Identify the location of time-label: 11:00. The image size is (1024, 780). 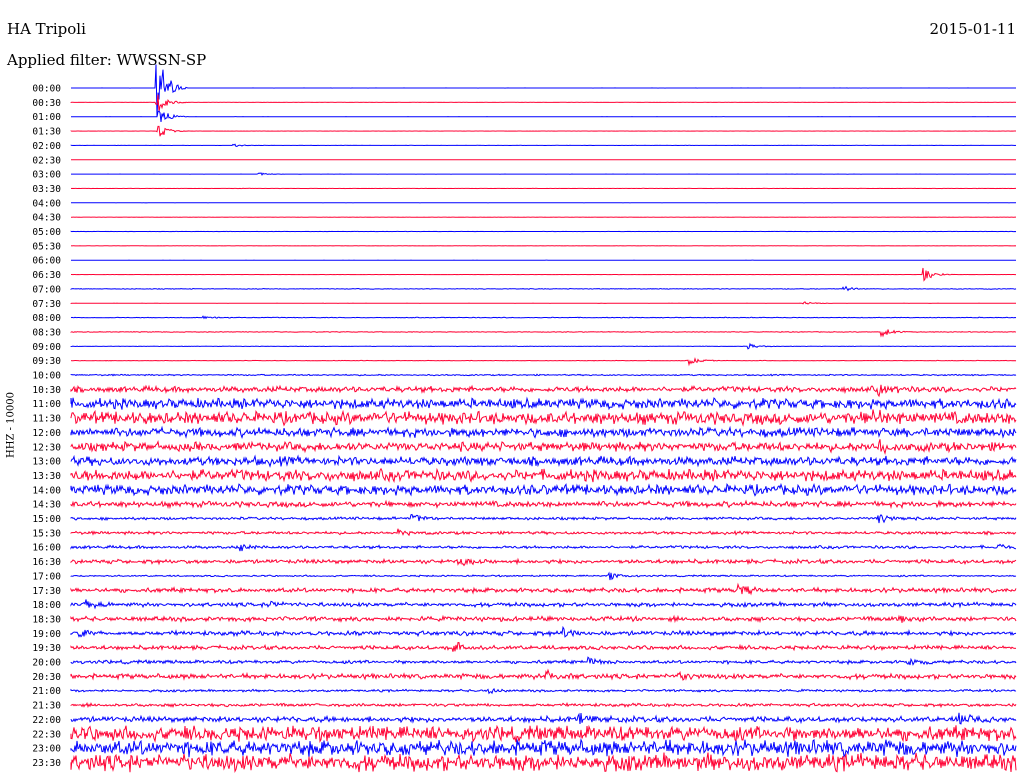
(46, 404).